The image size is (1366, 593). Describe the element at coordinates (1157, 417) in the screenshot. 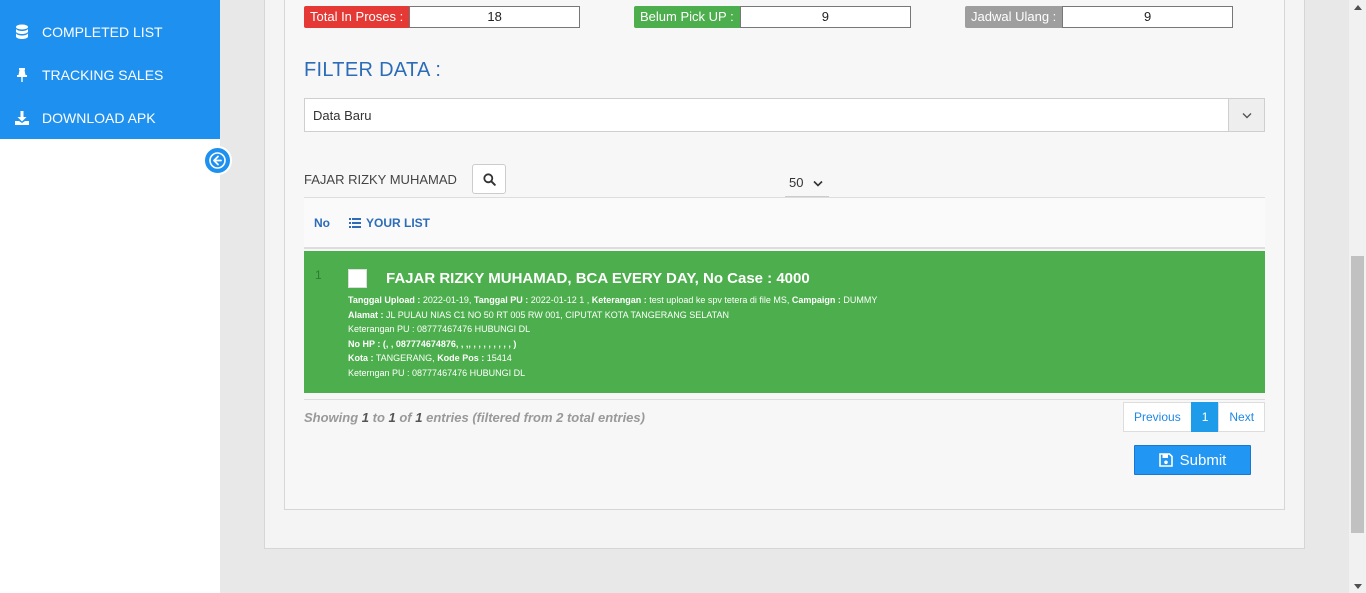

I see `pagination-previous: Previous` at that location.